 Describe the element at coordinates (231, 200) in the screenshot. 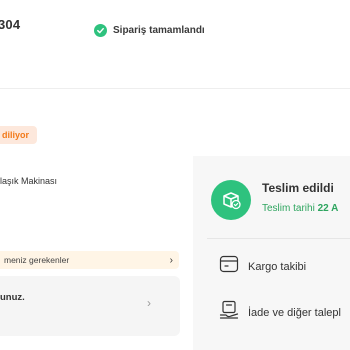

I see `delivered-package-icon` at that location.